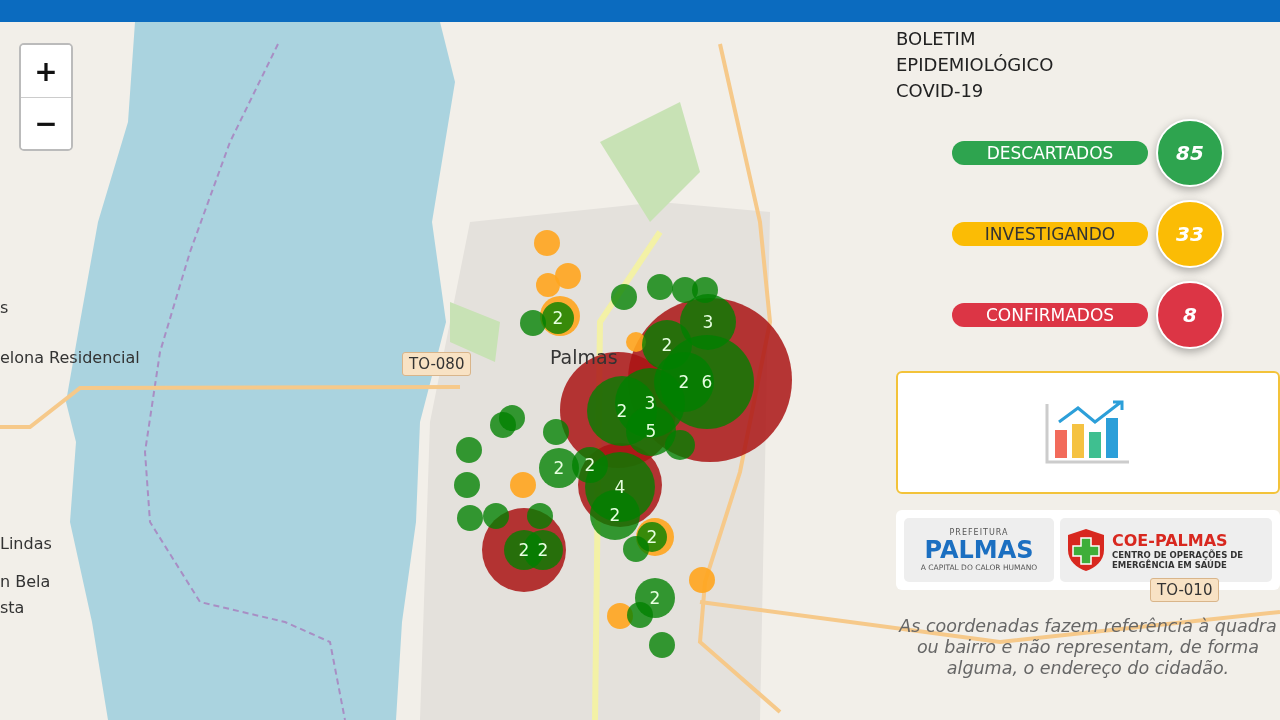 This screenshot has width=1280, height=720. I want to click on status-label: CONFIRMADOS, so click(1050, 315).